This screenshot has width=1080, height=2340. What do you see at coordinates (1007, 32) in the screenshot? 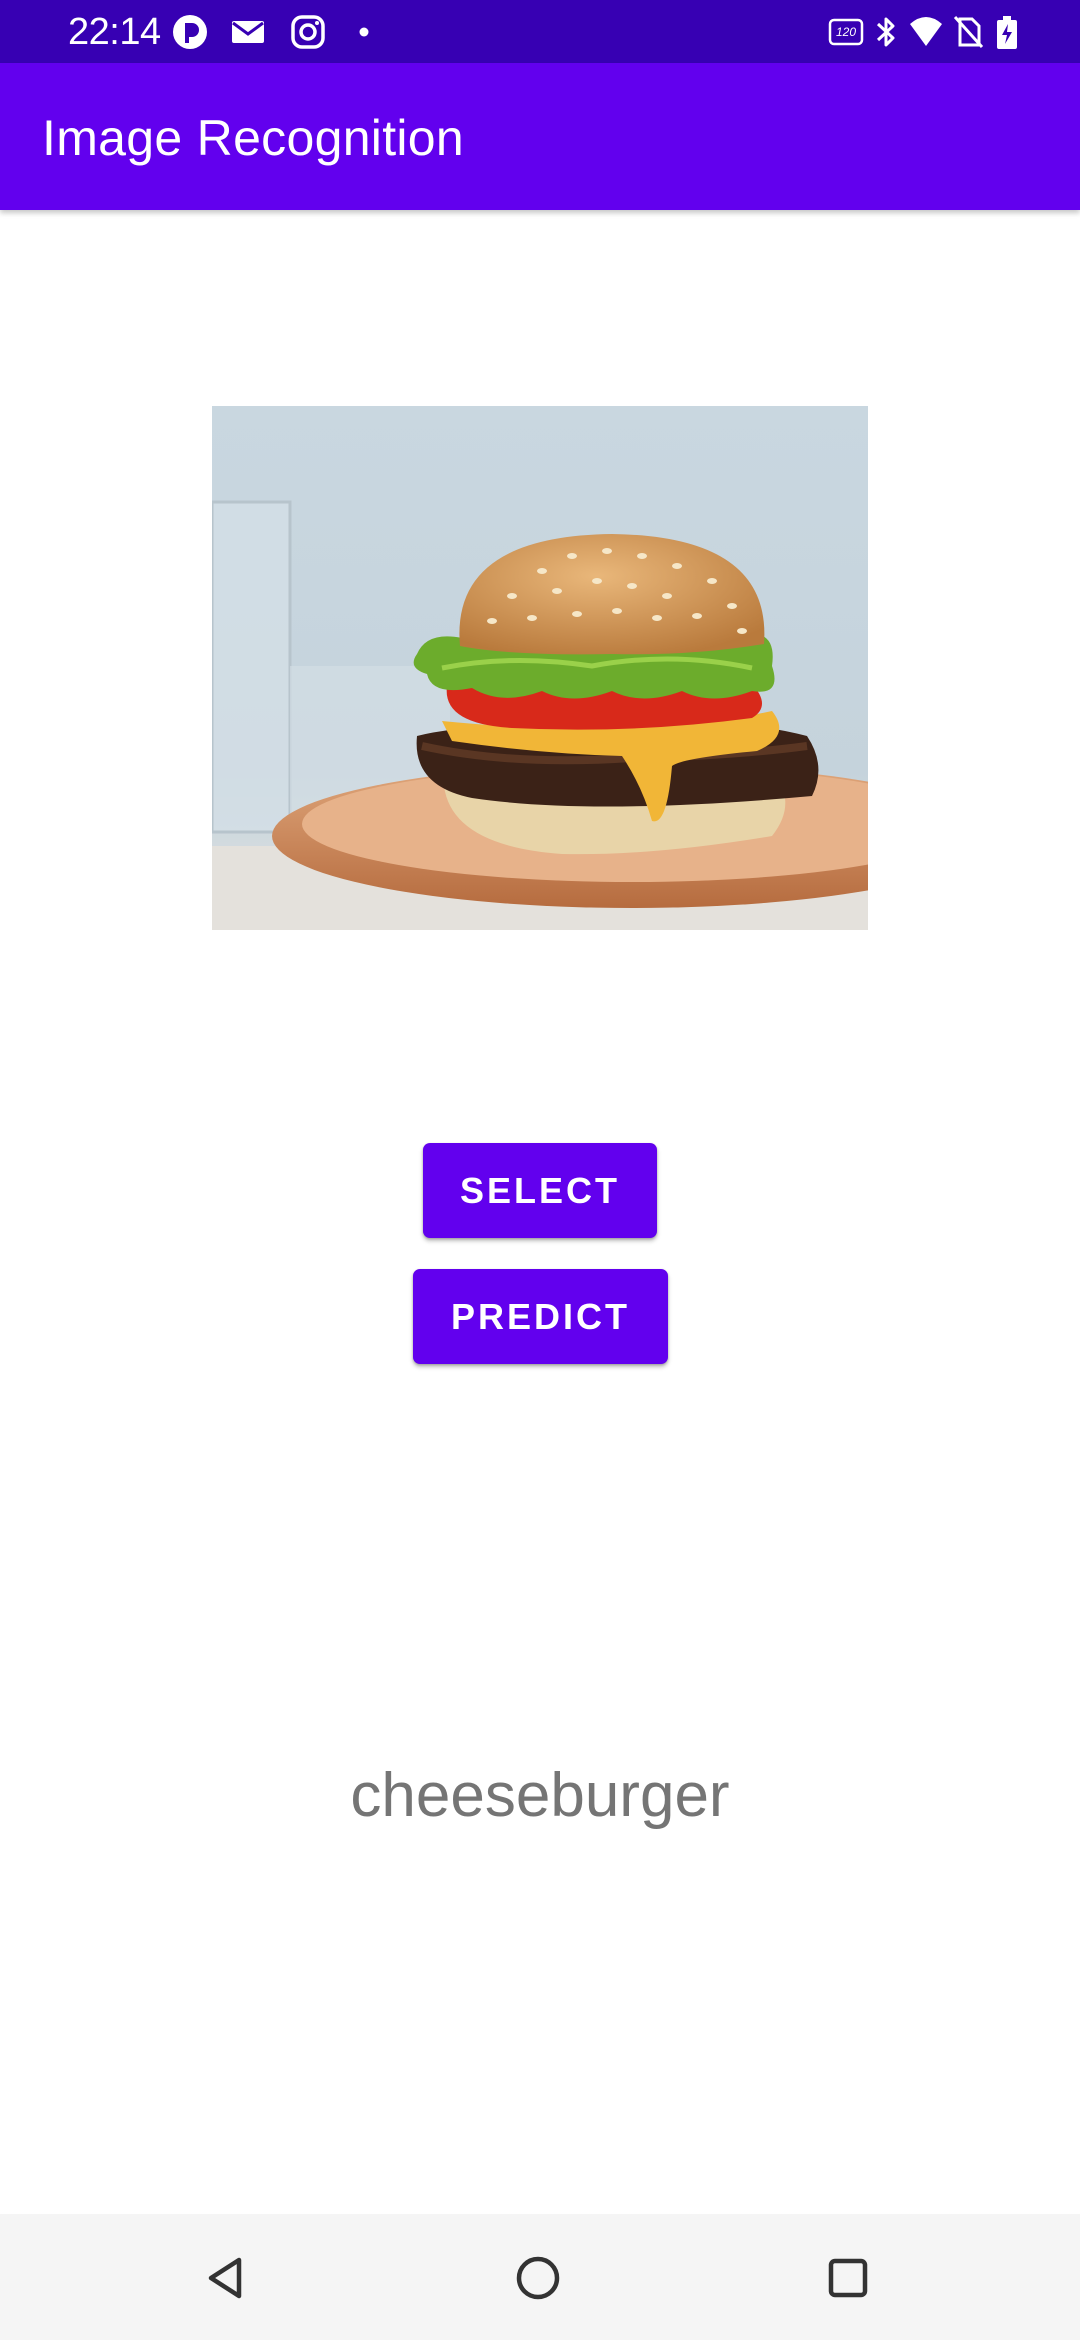
I see `battery-charging-icon` at bounding box center [1007, 32].